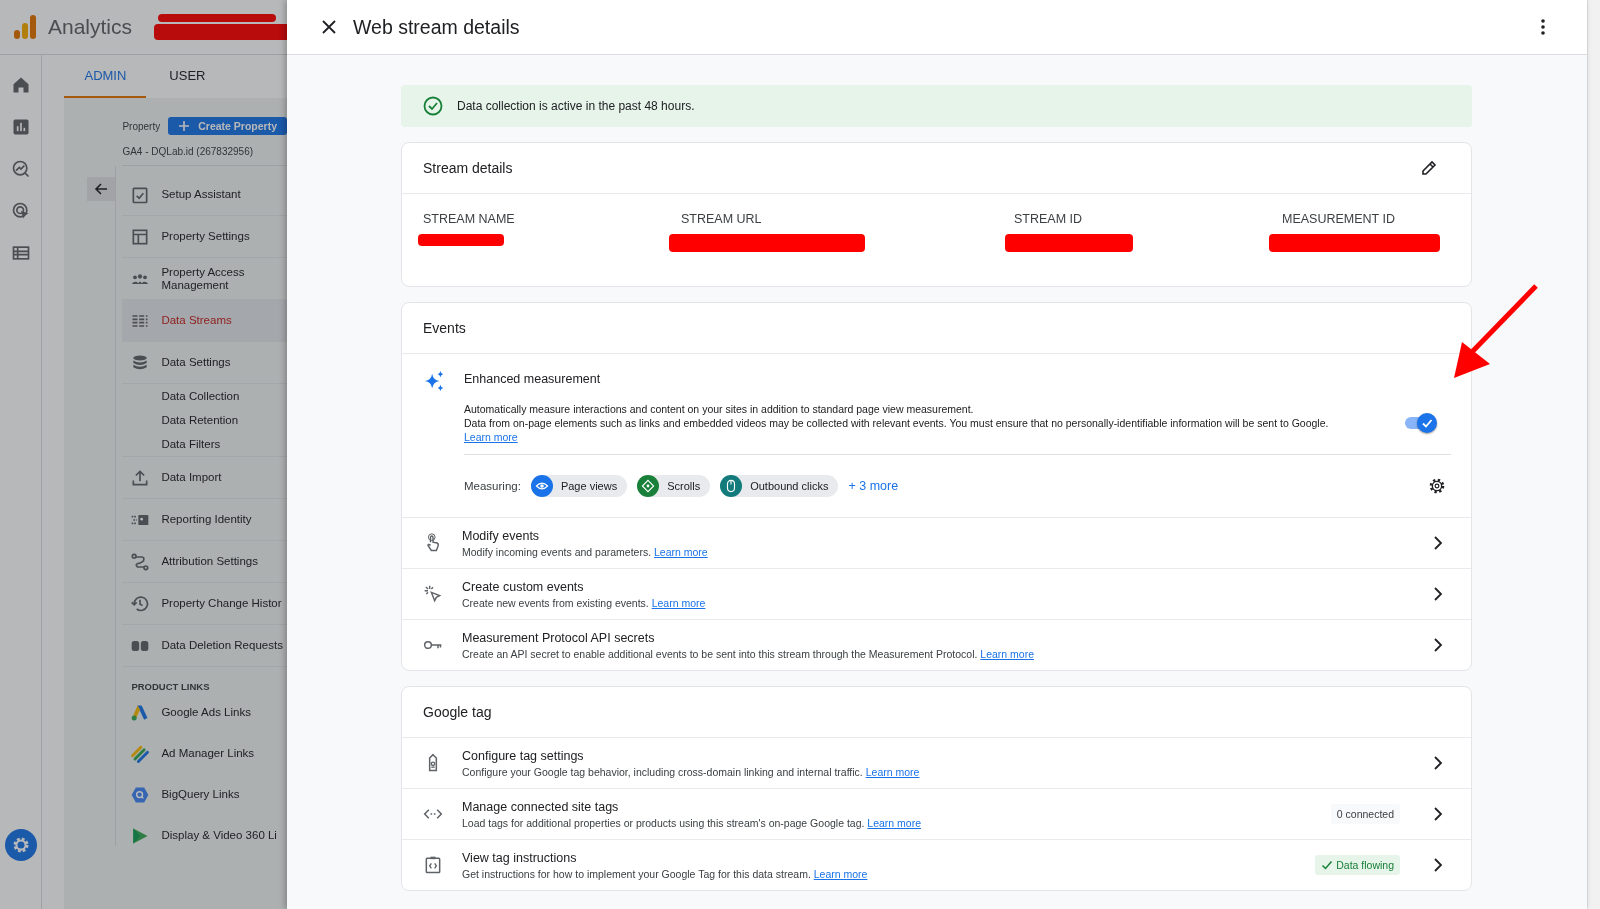  What do you see at coordinates (227, 126) in the screenshot?
I see `create-property-button: Create Property` at bounding box center [227, 126].